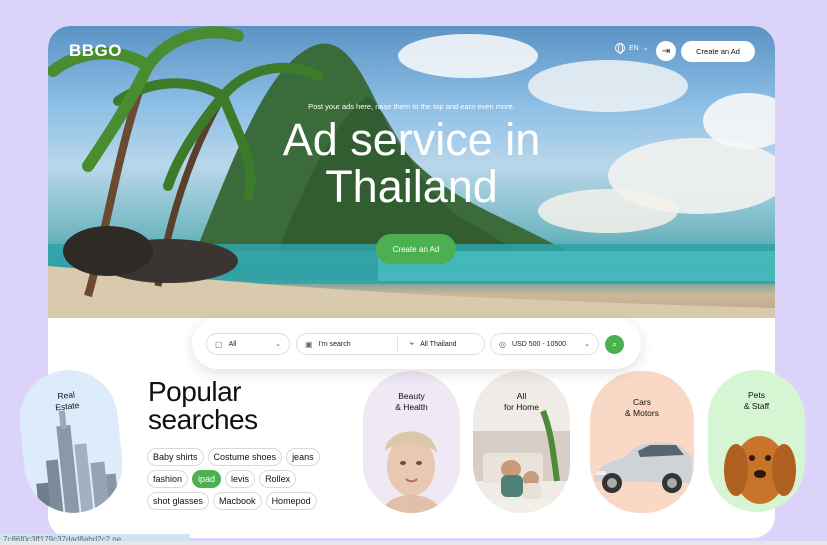  What do you see at coordinates (95, 51) in the screenshot?
I see `brand-logo: BBGO` at bounding box center [95, 51].